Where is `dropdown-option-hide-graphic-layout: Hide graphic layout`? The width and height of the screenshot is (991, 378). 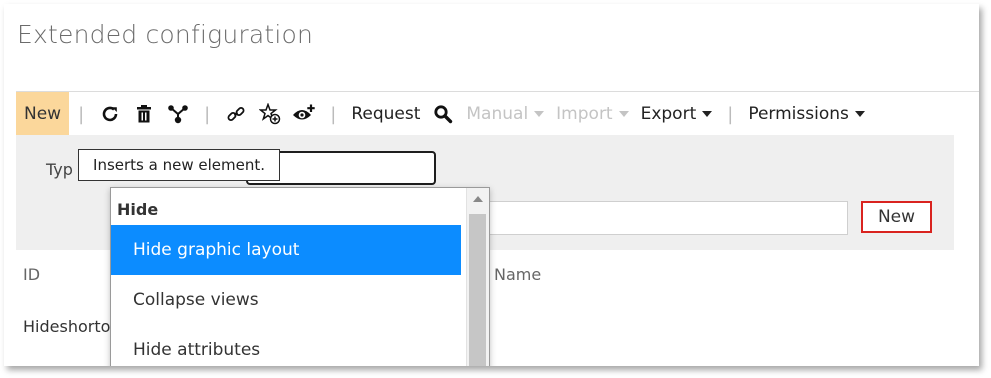
dropdown-option-hide-graphic-layout: Hide graphic layout is located at coordinates (286, 250).